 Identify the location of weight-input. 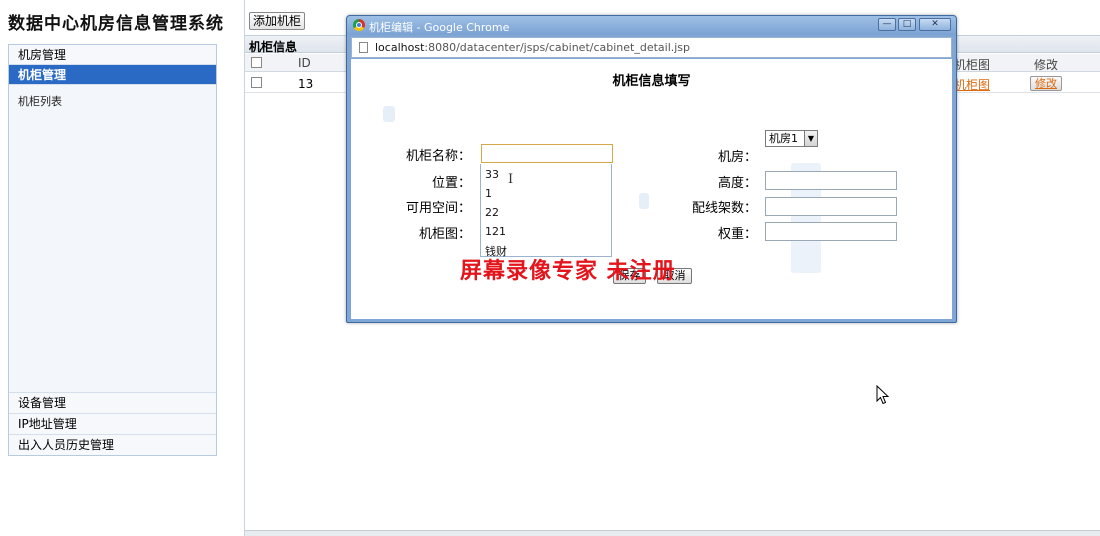
(831, 231).